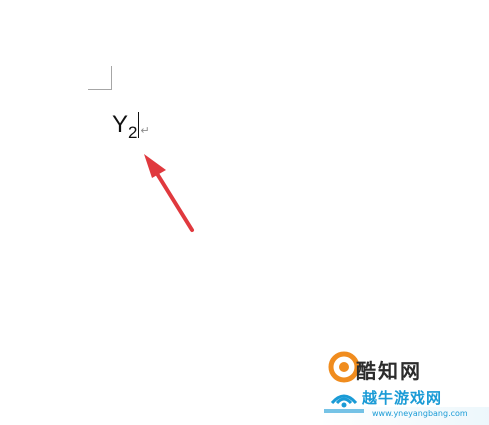 The image size is (489, 425). I want to click on arrow-shaft, so click(174, 201).